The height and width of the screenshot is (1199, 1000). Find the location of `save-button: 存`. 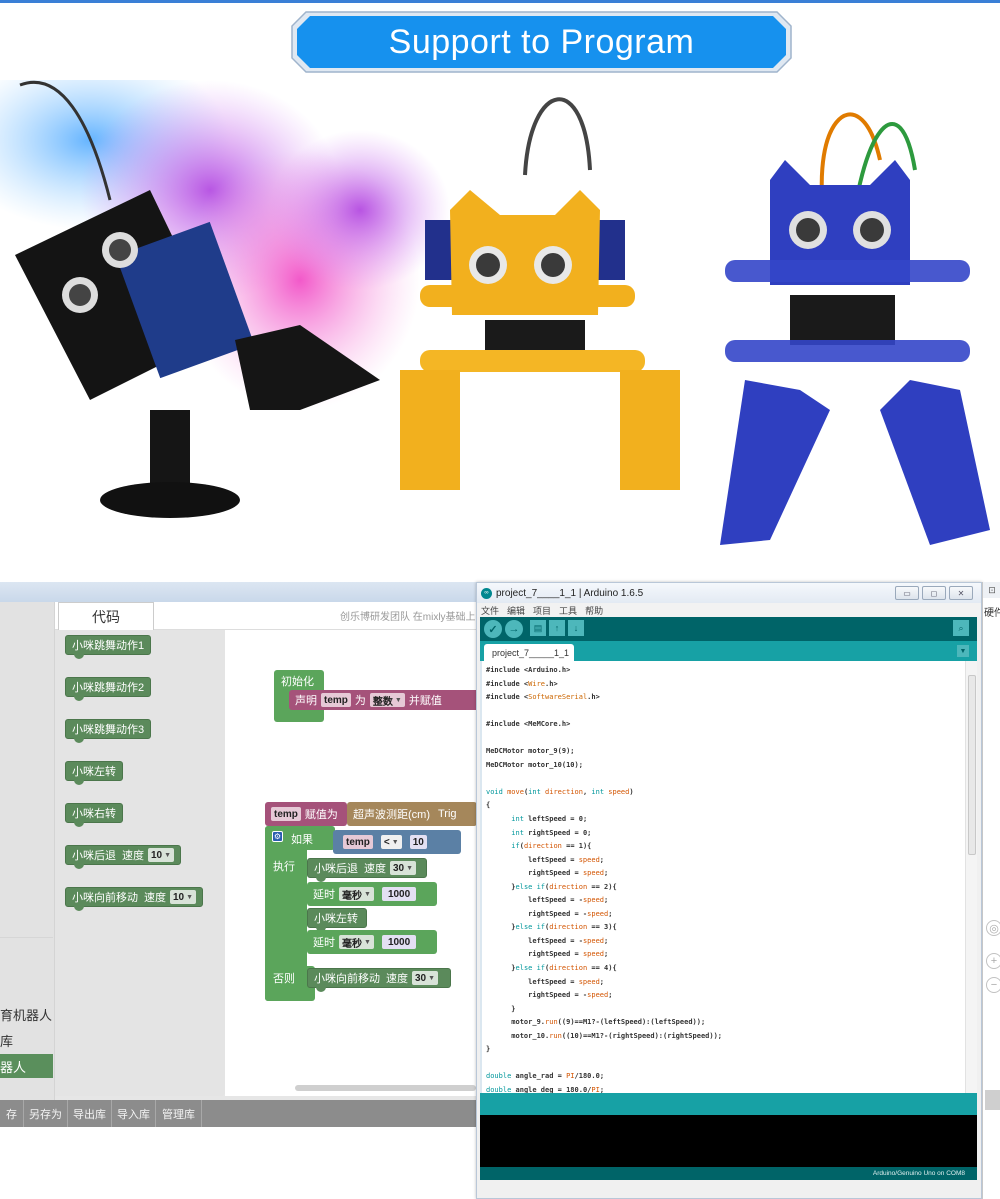

save-button: 存 is located at coordinates (12, 1113).